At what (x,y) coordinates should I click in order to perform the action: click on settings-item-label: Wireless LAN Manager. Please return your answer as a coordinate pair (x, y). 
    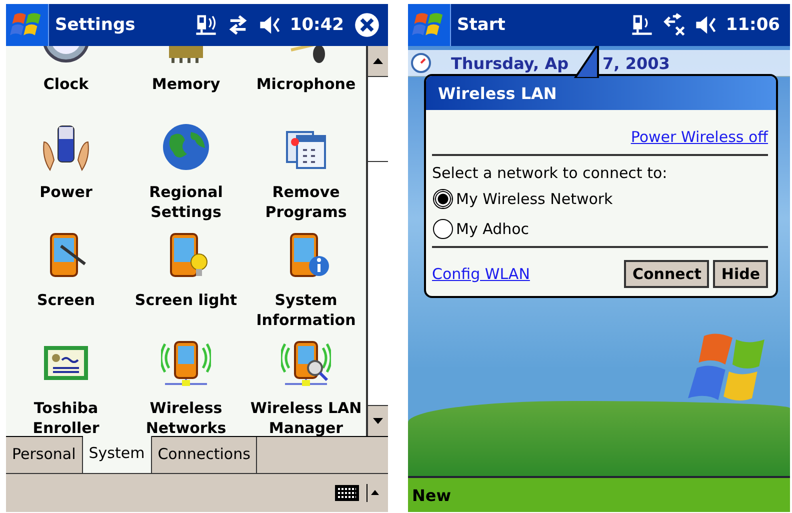
    Looking at the image, I should click on (306, 417).